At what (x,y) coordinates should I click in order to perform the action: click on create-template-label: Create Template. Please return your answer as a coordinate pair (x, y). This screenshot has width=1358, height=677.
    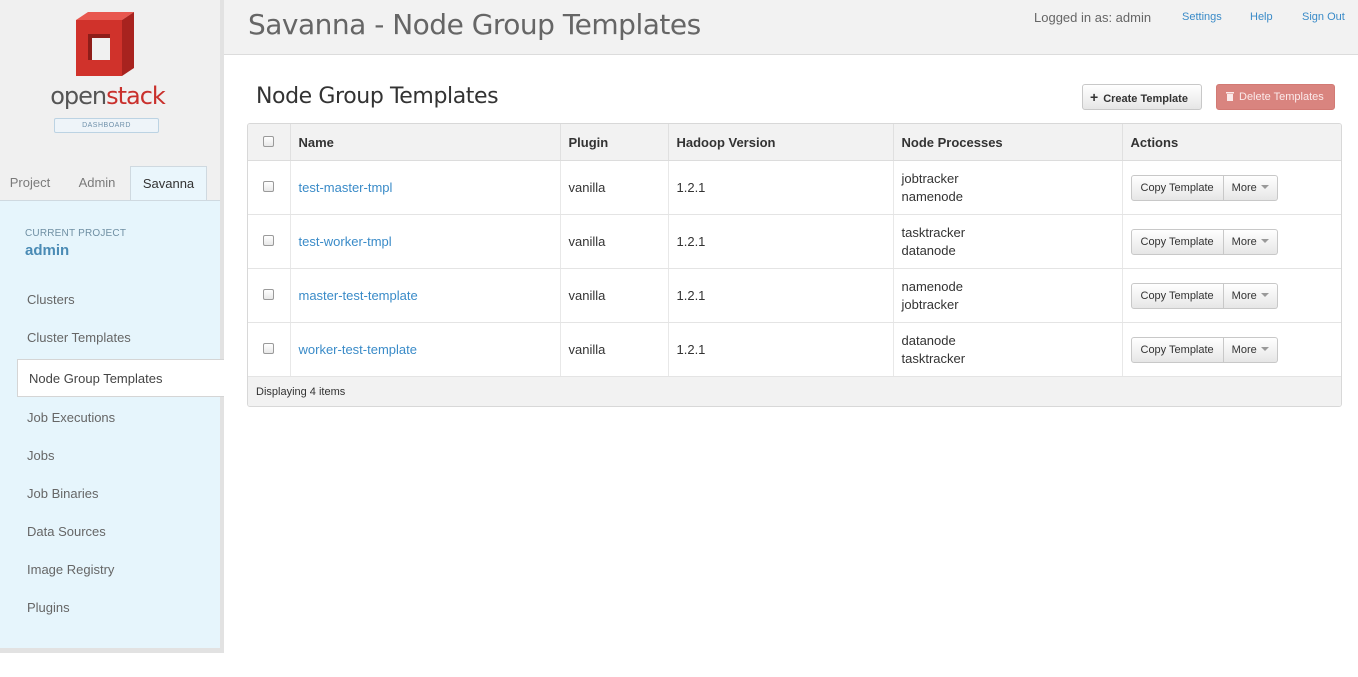
    Looking at the image, I should click on (1145, 99).